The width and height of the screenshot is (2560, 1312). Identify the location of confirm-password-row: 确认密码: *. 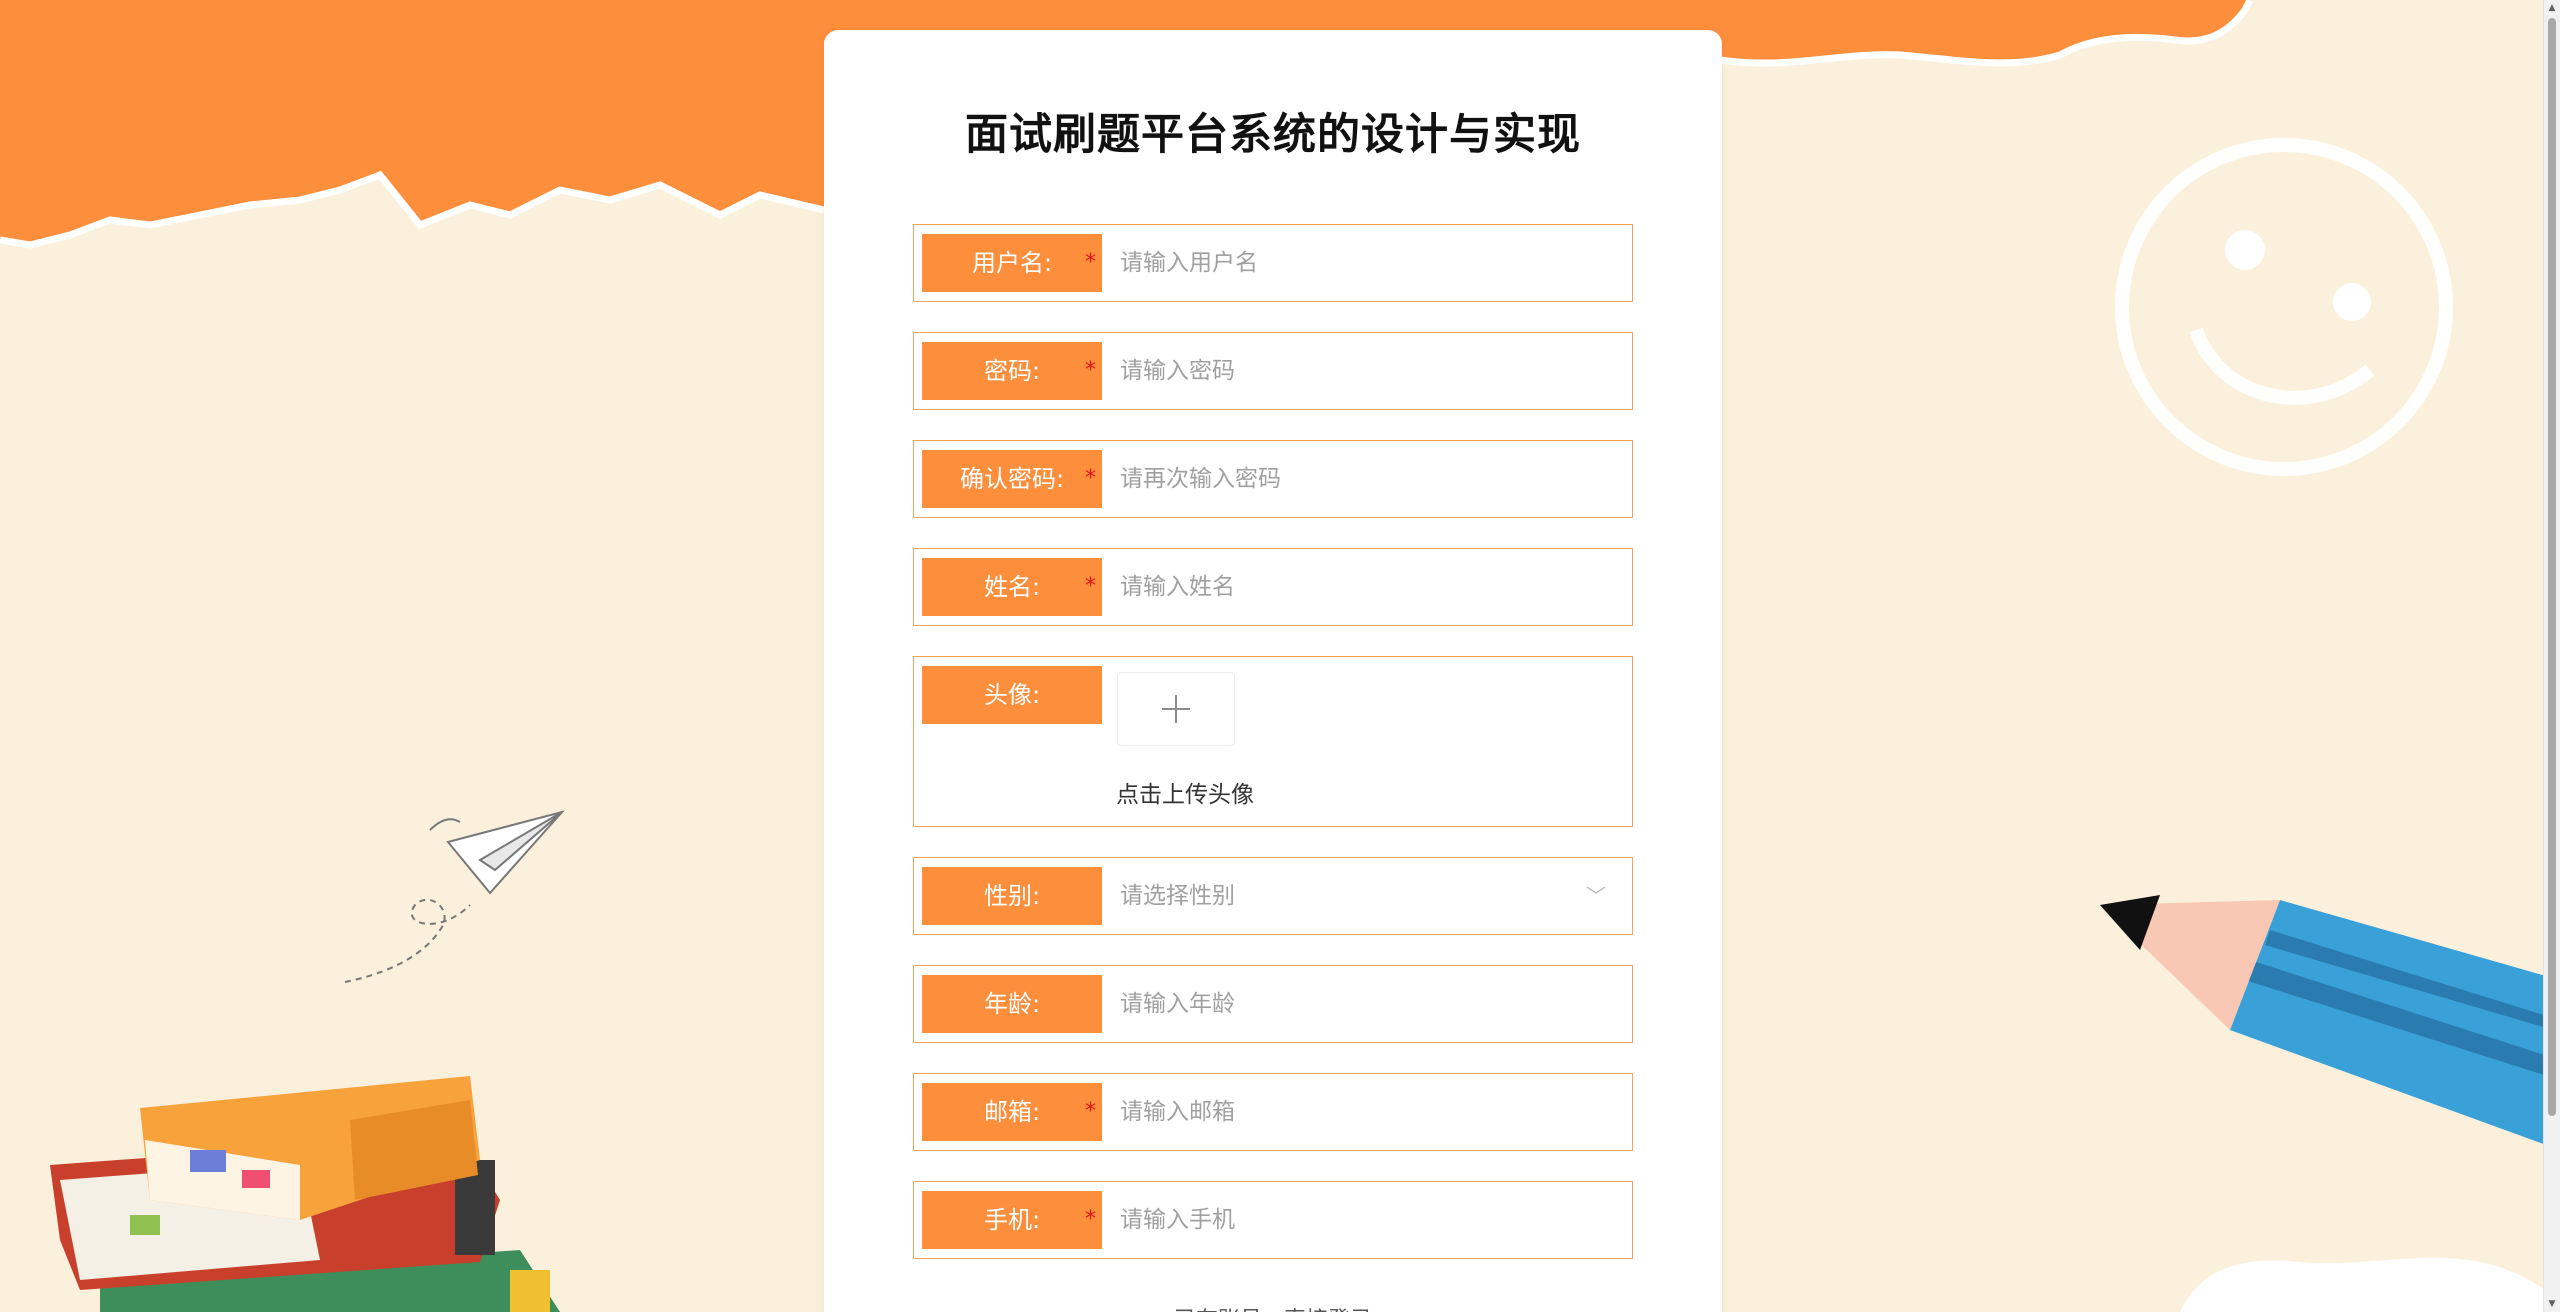
(1273, 479).